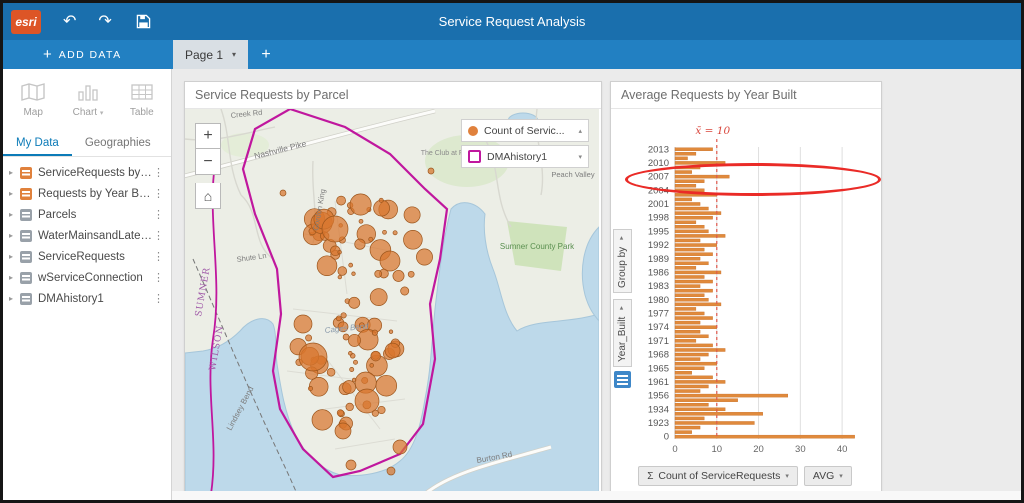 The width and height of the screenshot is (1024, 503). Describe the element at coordinates (142, 100) in the screenshot. I see `table-tool-button: Table` at that location.